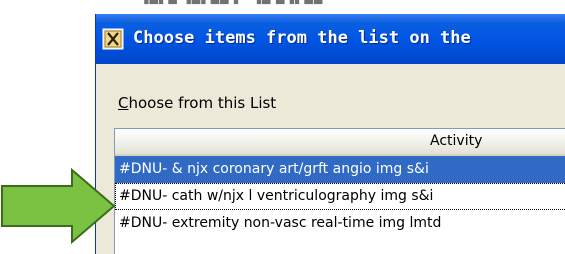 The height and width of the screenshot is (254, 565). What do you see at coordinates (232, 5) in the screenshot?
I see `background-window-sliver: ▝▀▘▀ ▝▀▘▀▀▝ ▝▀ ▀▝▘▀▀` at bounding box center [232, 5].